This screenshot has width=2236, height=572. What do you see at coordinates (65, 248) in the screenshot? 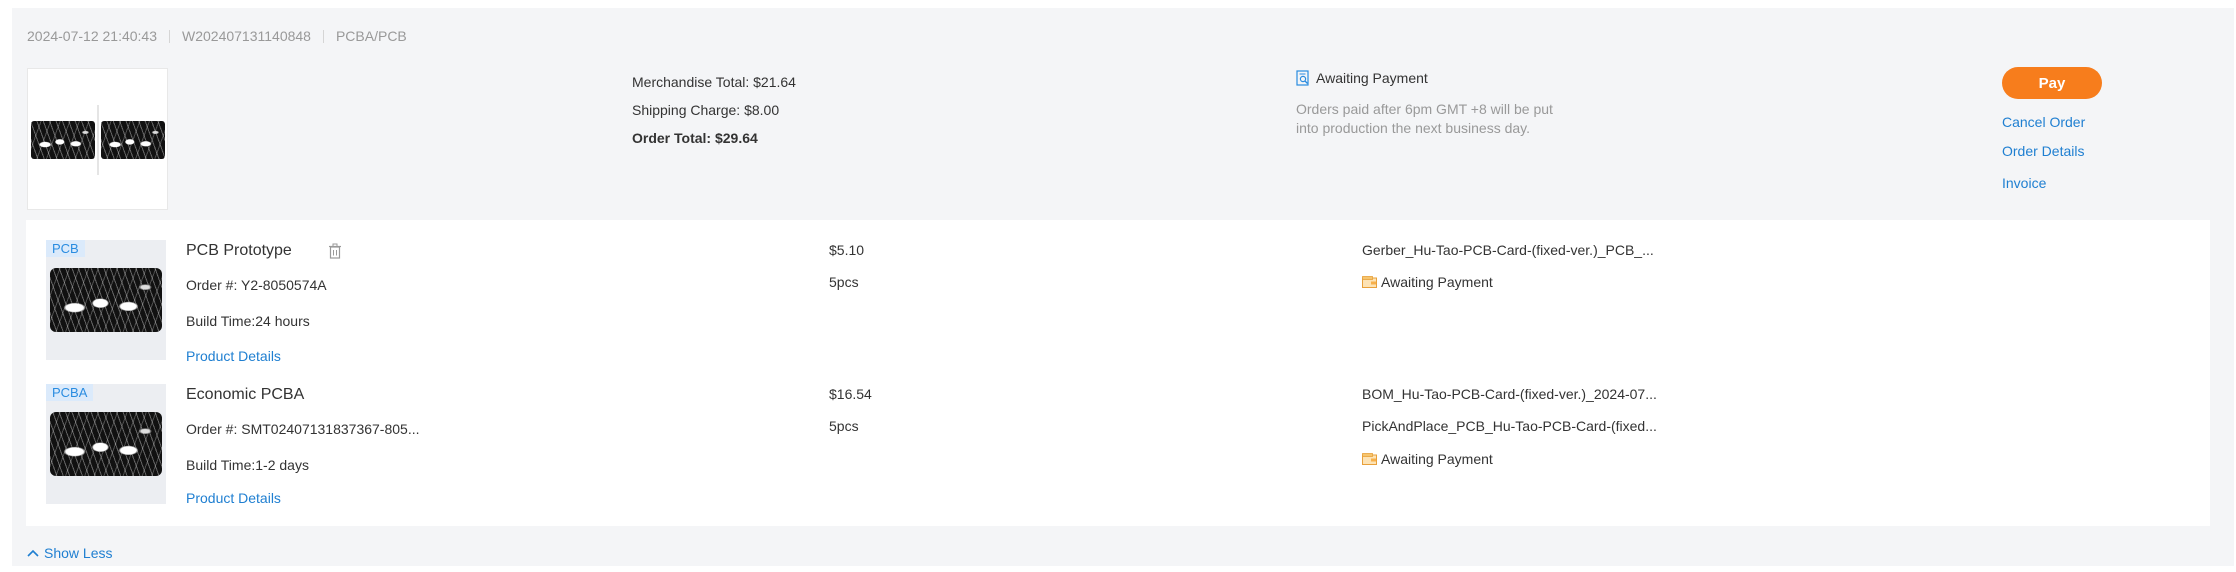
I see `item-type-tag: PCB` at bounding box center [65, 248].